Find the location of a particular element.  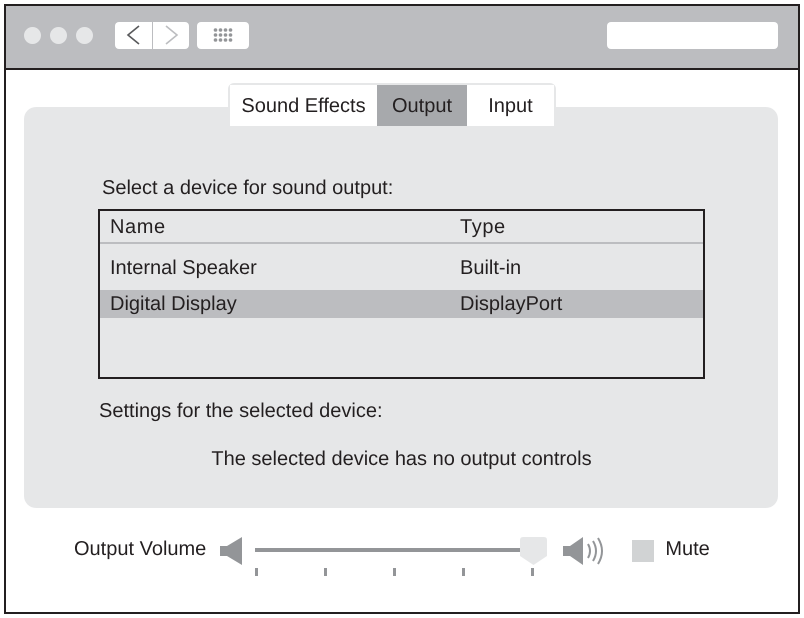

slider-thumb is located at coordinates (534, 551).